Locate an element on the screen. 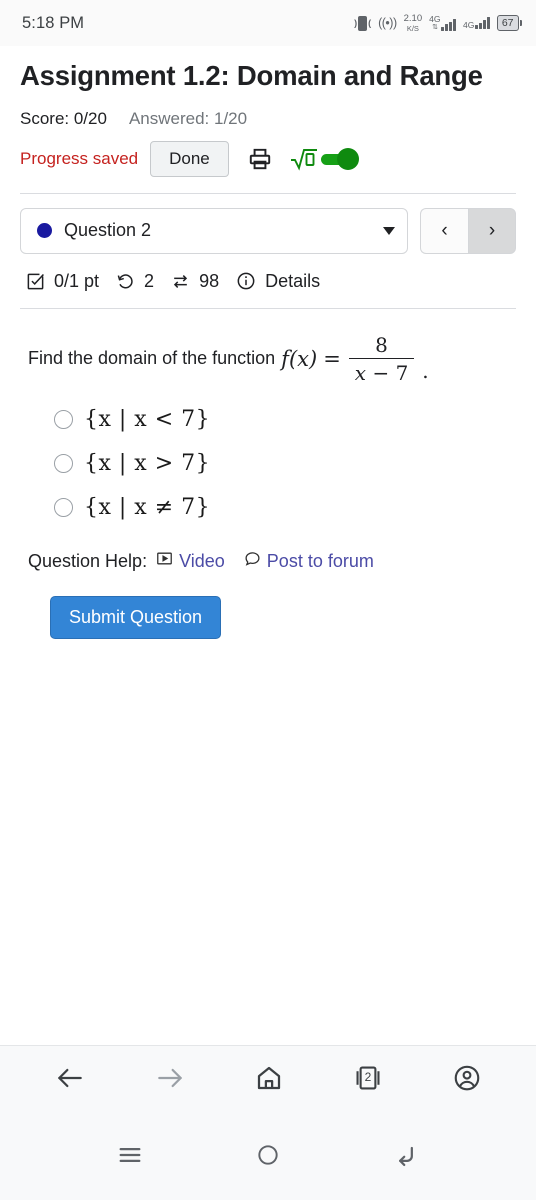 The width and height of the screenshot is (536, 1200). answer-option-1: {x | x < 7} is located at coordinates (285, 419).